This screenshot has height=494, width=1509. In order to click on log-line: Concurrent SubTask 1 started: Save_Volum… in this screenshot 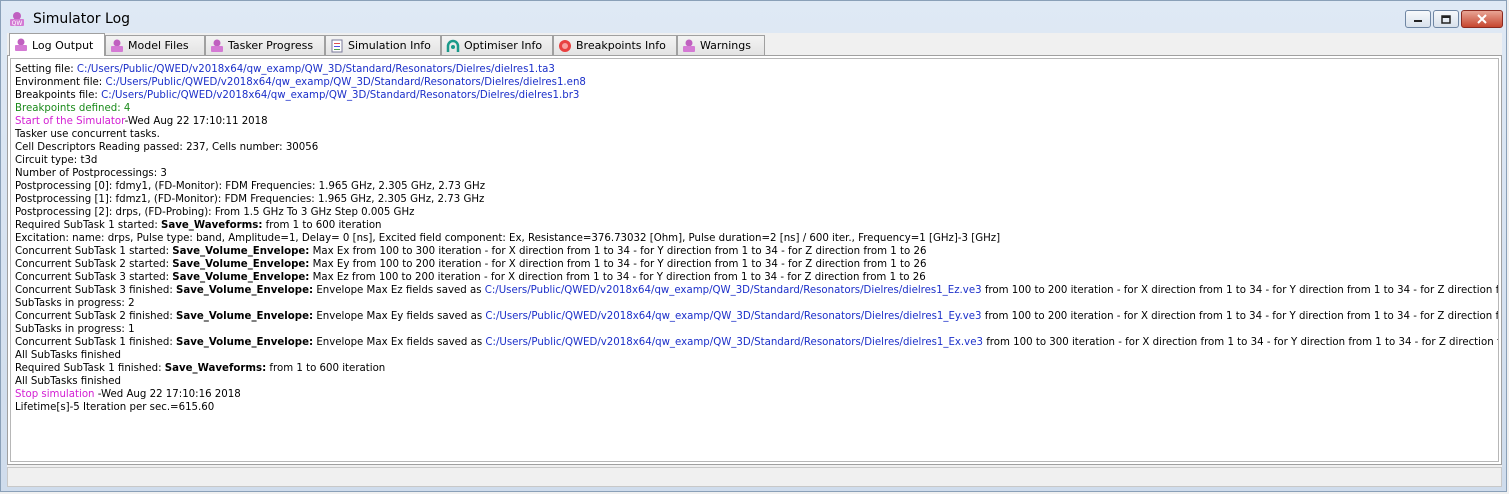, I will do `click(754, 251)`.